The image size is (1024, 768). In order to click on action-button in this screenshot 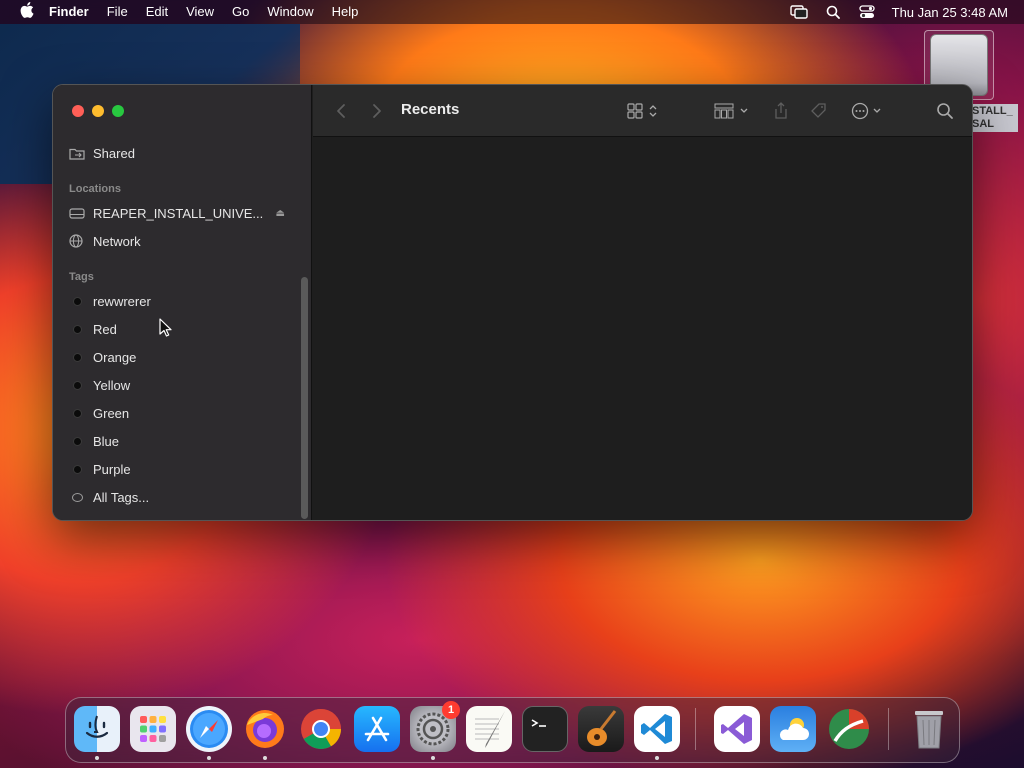, I will do `click(869, 111)`.